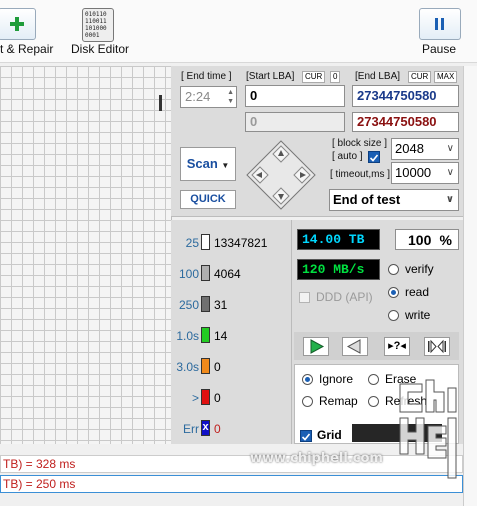 The width and height of the screenshot is (477, 506). I want to click on log-line: TB) = 328 ms, so click(231, 464).